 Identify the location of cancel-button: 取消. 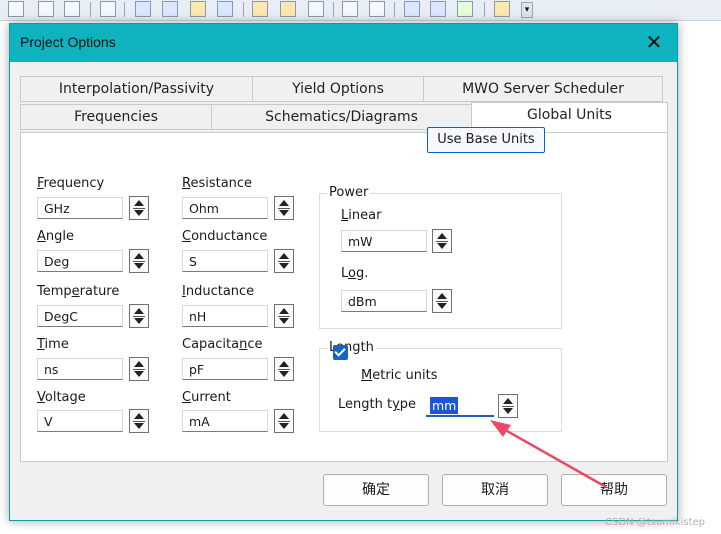
(495, 490).